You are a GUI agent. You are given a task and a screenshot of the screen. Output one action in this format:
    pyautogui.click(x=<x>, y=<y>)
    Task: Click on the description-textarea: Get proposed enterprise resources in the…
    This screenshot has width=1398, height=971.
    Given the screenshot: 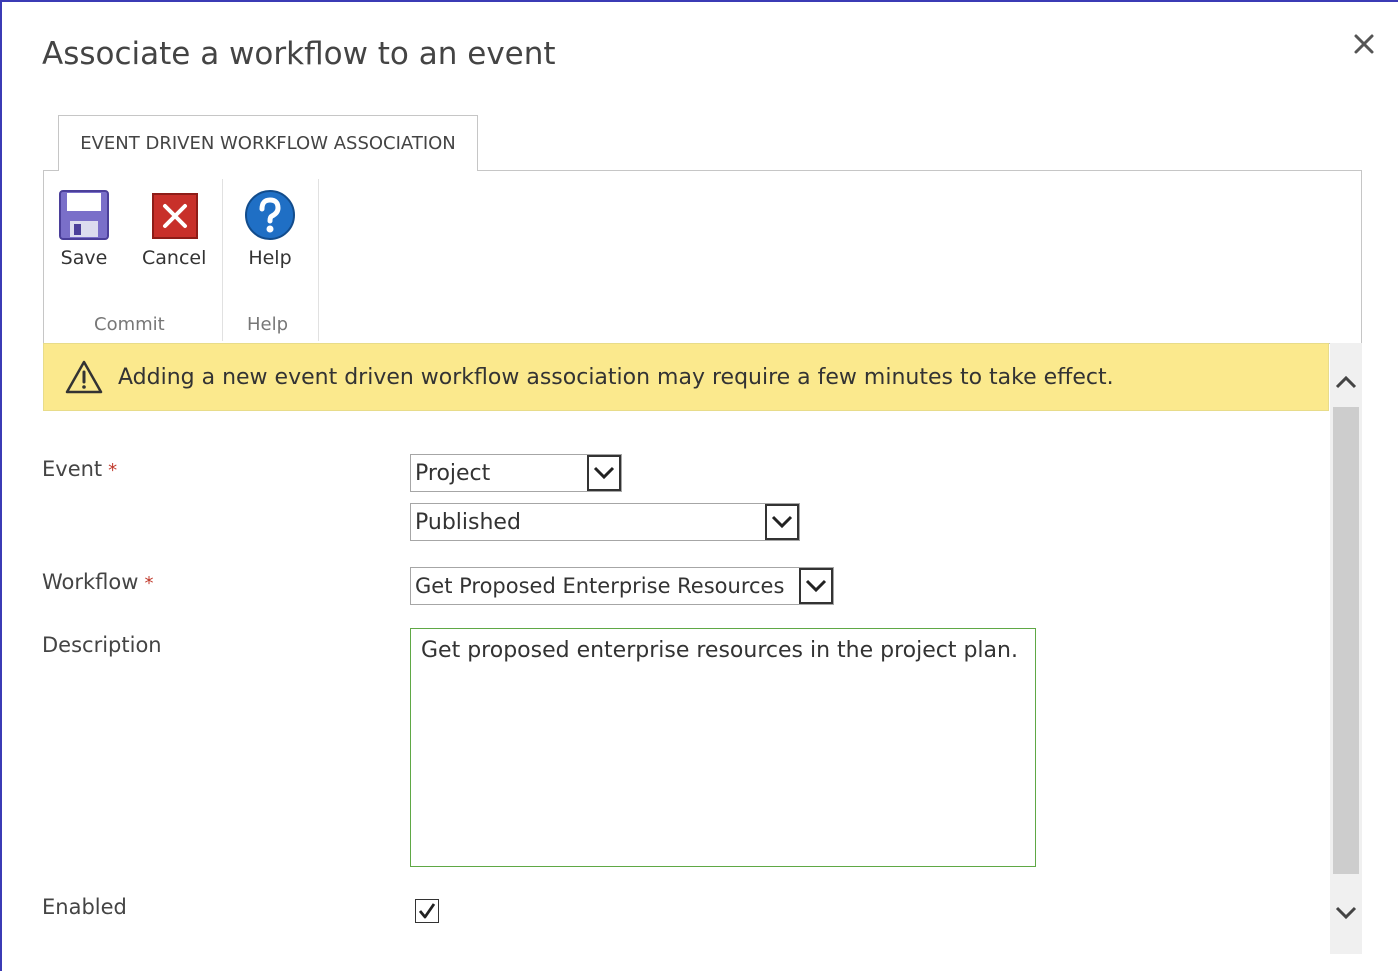 What is the action you would take?
    pyautogui.click(x=723, y=747)
    